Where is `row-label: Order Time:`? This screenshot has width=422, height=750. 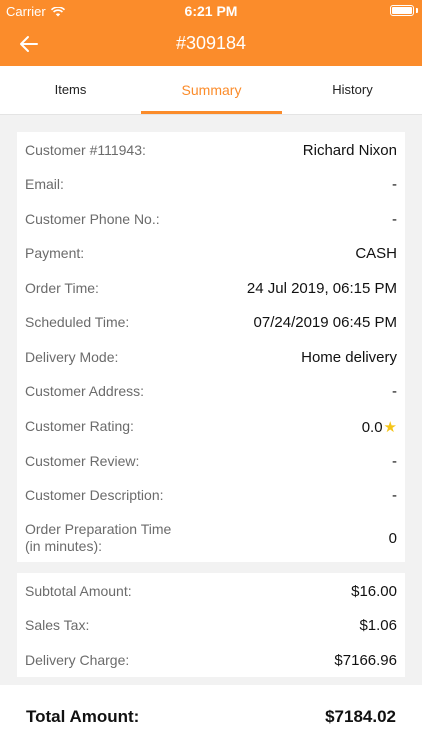 row-label: Order Time: is located at coordinates (62, 288).